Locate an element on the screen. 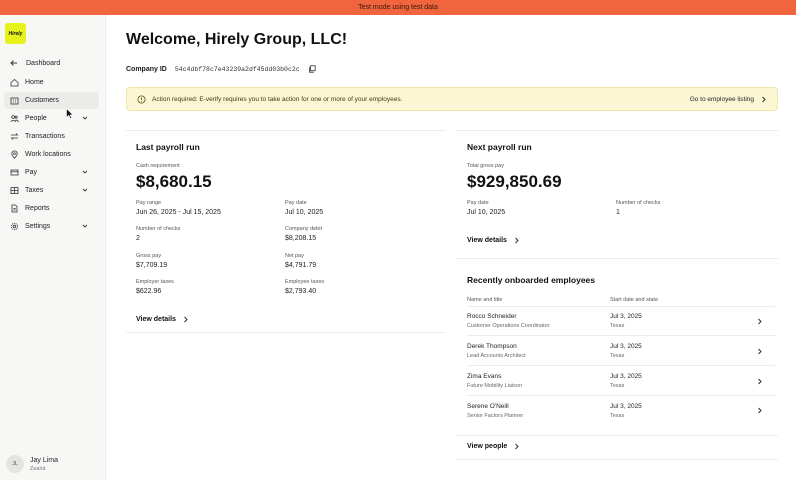  sidebar-item-label: Reports is located at coordinates (37, 208).